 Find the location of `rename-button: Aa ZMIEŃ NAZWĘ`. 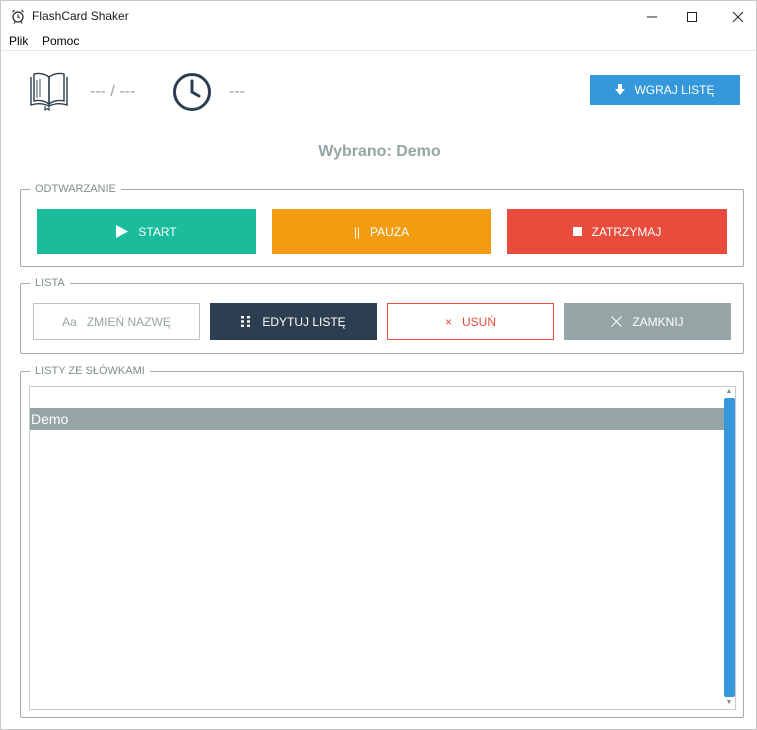

rename-button: Aa ZMIEŃ NAZWĘ is located at coordinates (116, 321).